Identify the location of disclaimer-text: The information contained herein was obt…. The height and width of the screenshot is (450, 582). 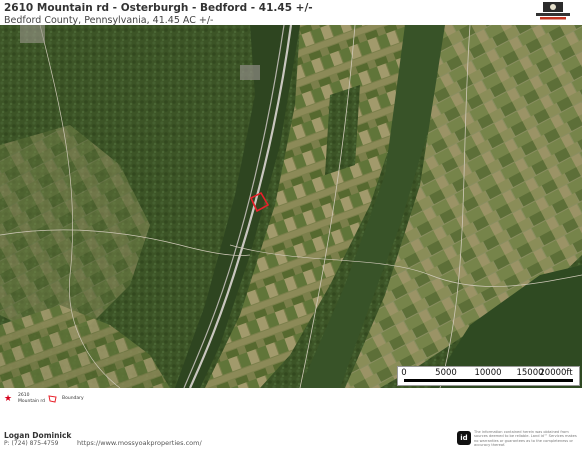
(525, 438).